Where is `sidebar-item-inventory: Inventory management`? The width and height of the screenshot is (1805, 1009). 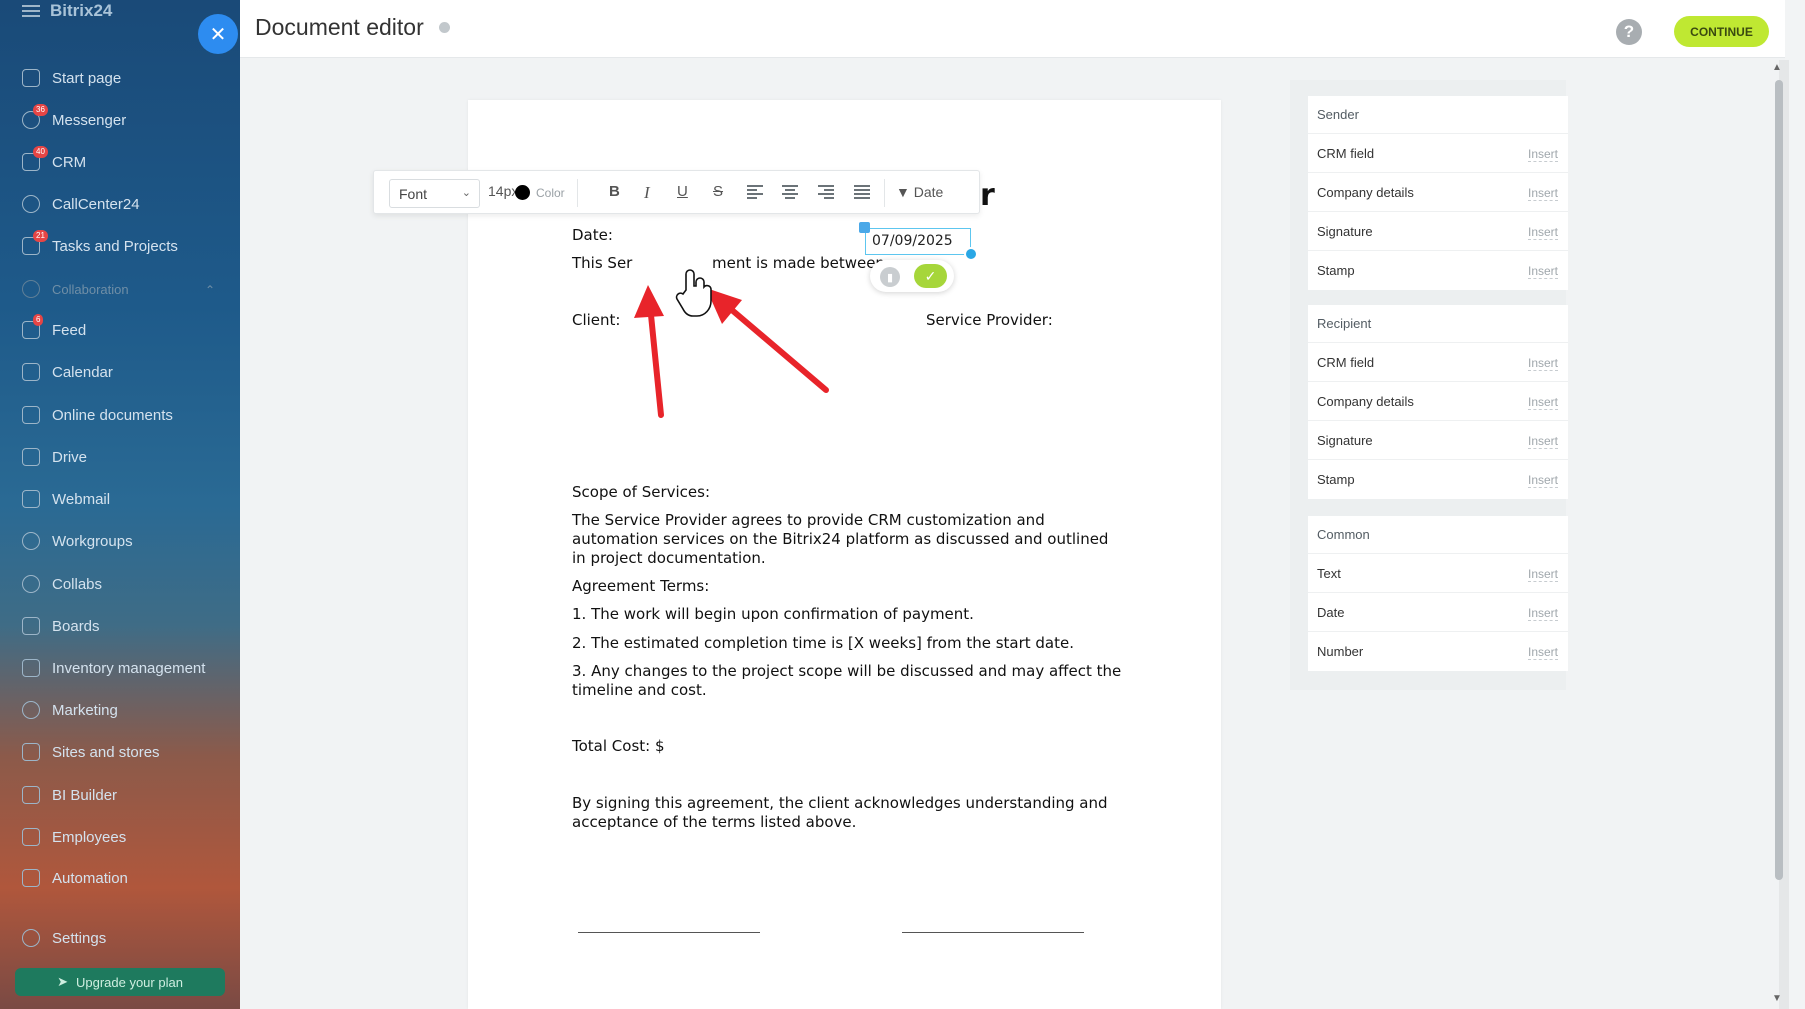 sidebar-item-inventory: Inventory management is located at coordinates (113, 668).